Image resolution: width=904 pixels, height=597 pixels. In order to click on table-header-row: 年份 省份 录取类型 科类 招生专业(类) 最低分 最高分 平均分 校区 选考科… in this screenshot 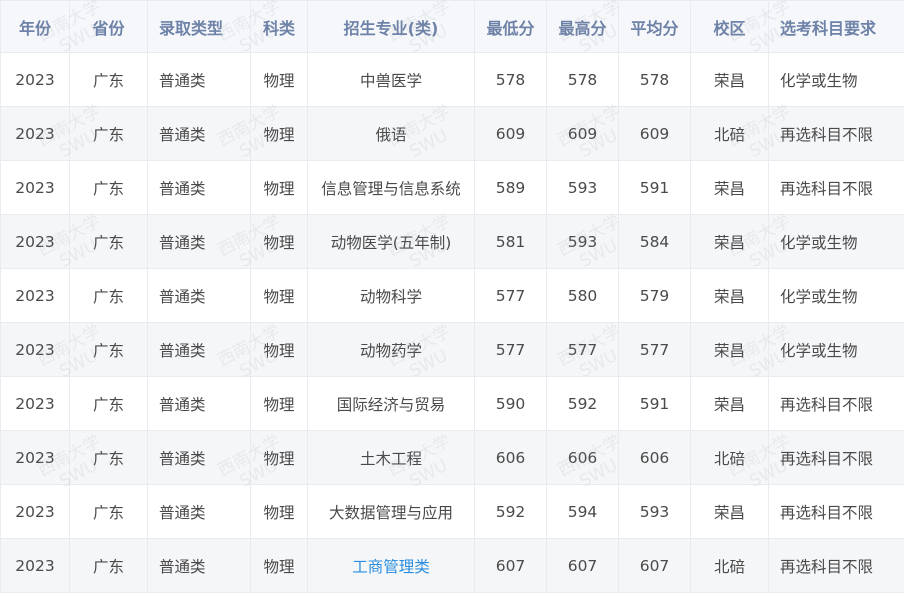, I will do `click(452, 26)`.